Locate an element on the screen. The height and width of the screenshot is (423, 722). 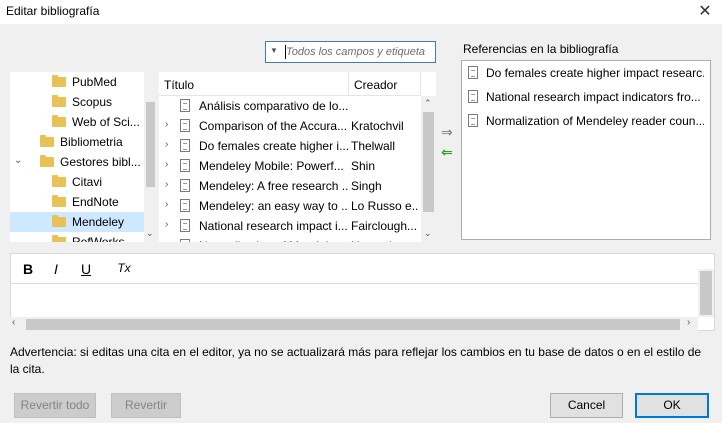
folder-label: RefWorks is located at coordinates (98, 238).